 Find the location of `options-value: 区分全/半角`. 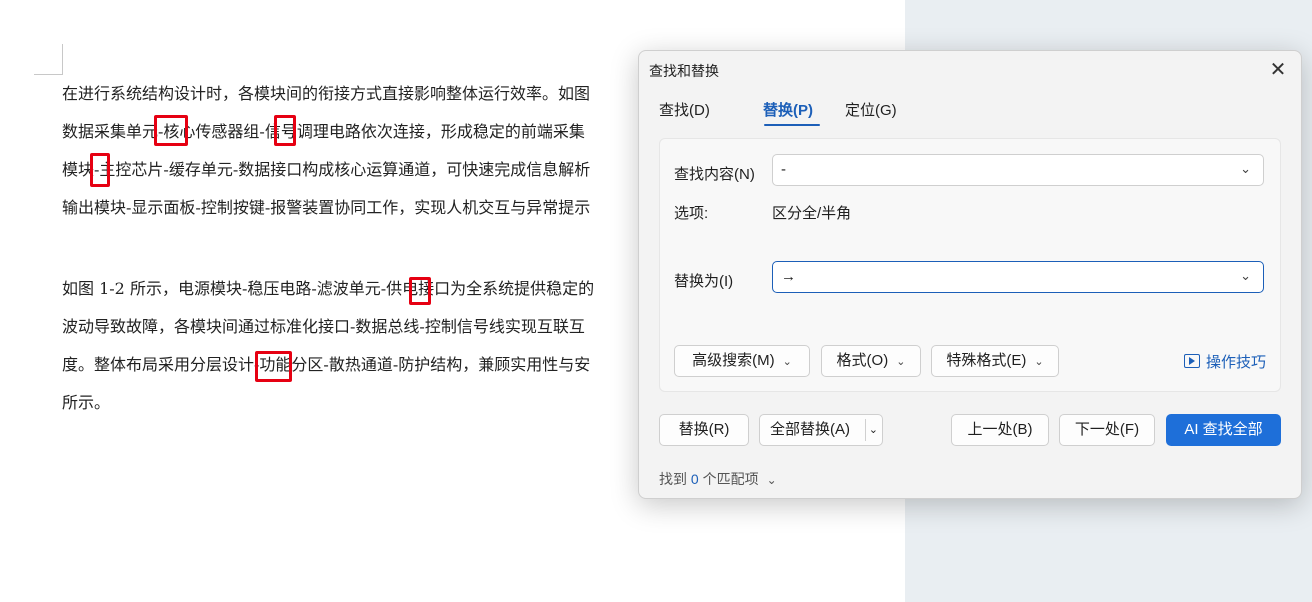

options-value: 区分全/半角 is located at coordinates (812, 213).